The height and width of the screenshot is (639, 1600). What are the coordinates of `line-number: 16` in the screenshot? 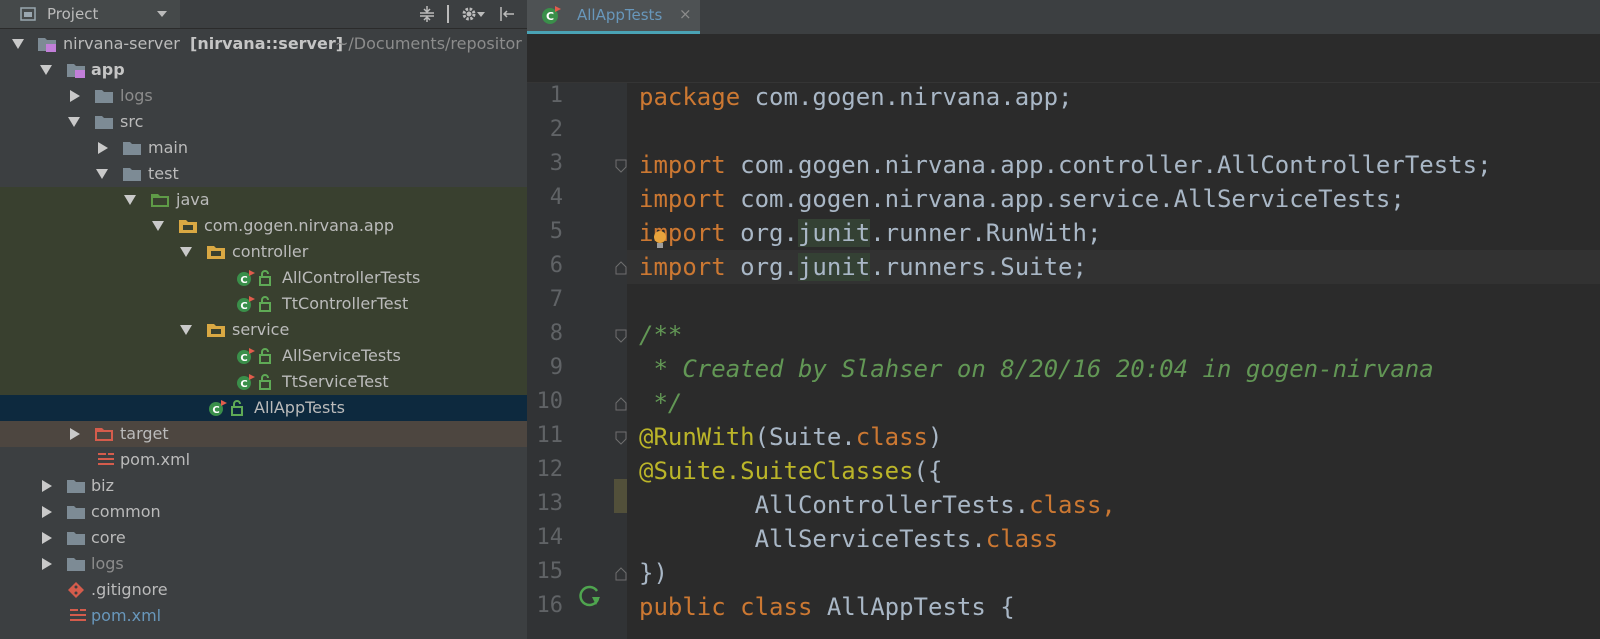 It's located at (550, 605).